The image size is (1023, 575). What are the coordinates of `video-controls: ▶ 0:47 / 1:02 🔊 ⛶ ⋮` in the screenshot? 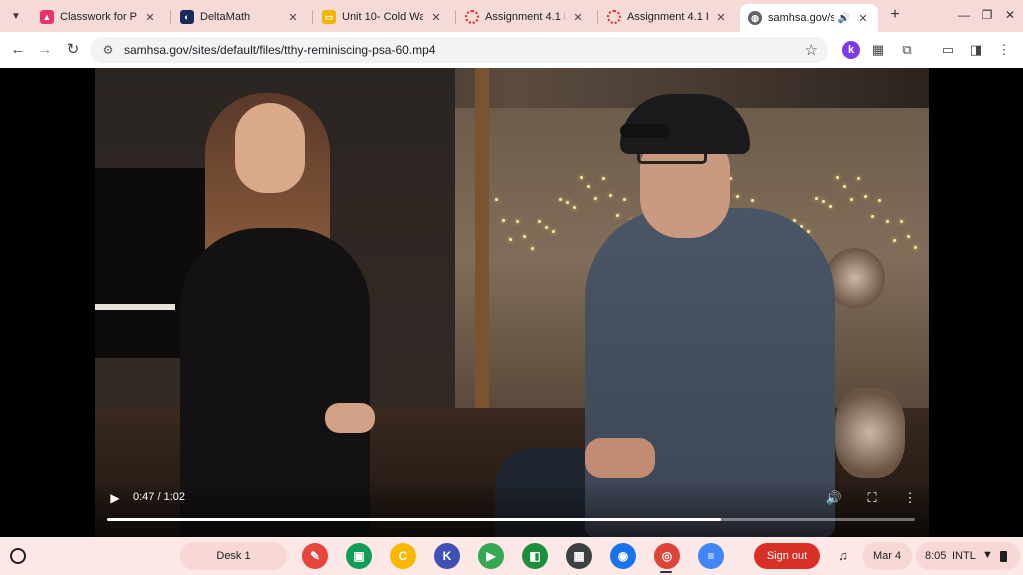 It's located at (512, 508).